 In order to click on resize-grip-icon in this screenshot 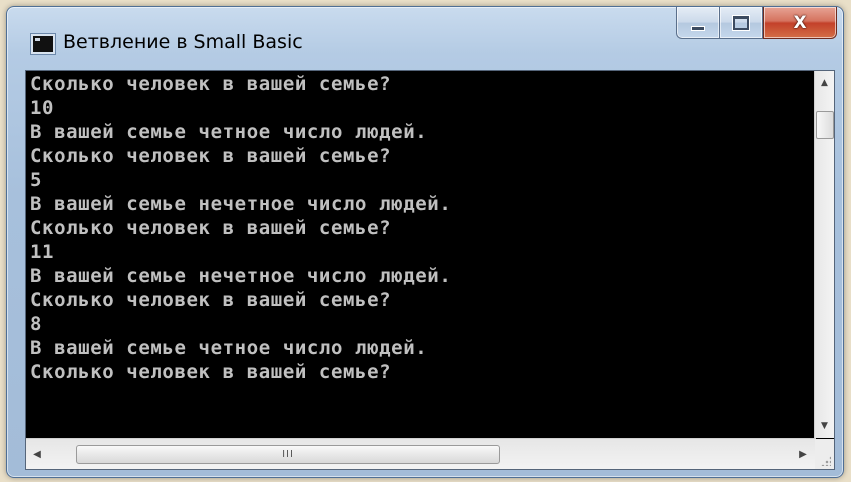, I will do `click(826, 461)`.